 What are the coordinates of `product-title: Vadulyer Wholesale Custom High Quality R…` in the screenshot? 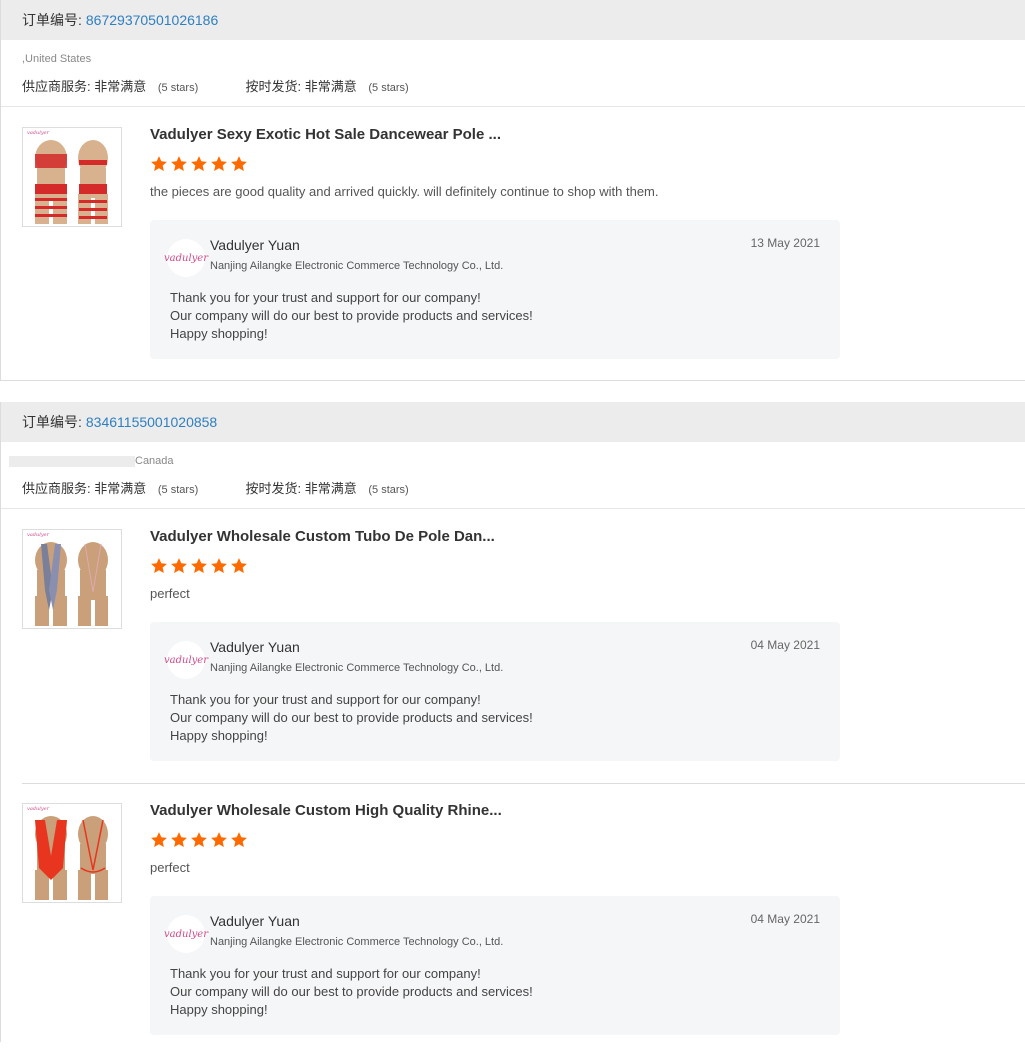 It's located at (326, 810).